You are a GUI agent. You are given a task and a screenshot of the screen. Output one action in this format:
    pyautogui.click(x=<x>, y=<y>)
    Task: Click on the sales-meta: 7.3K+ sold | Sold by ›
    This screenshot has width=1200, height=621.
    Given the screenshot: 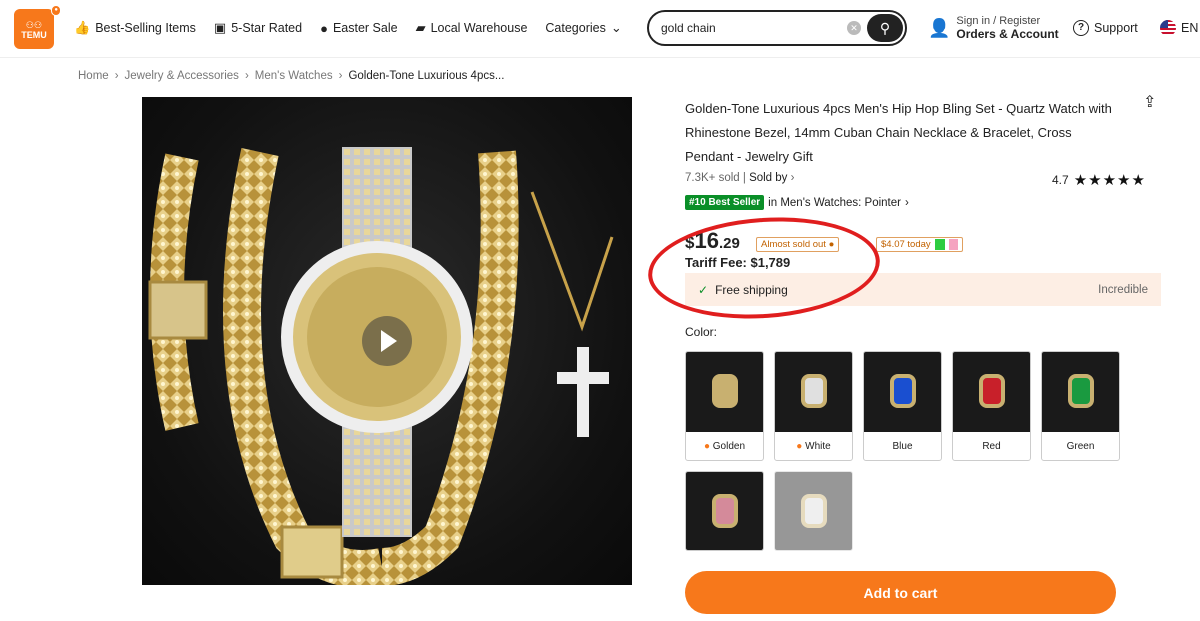 What is the action you would take?
    pyautogui.click(x=740, y=178)
    